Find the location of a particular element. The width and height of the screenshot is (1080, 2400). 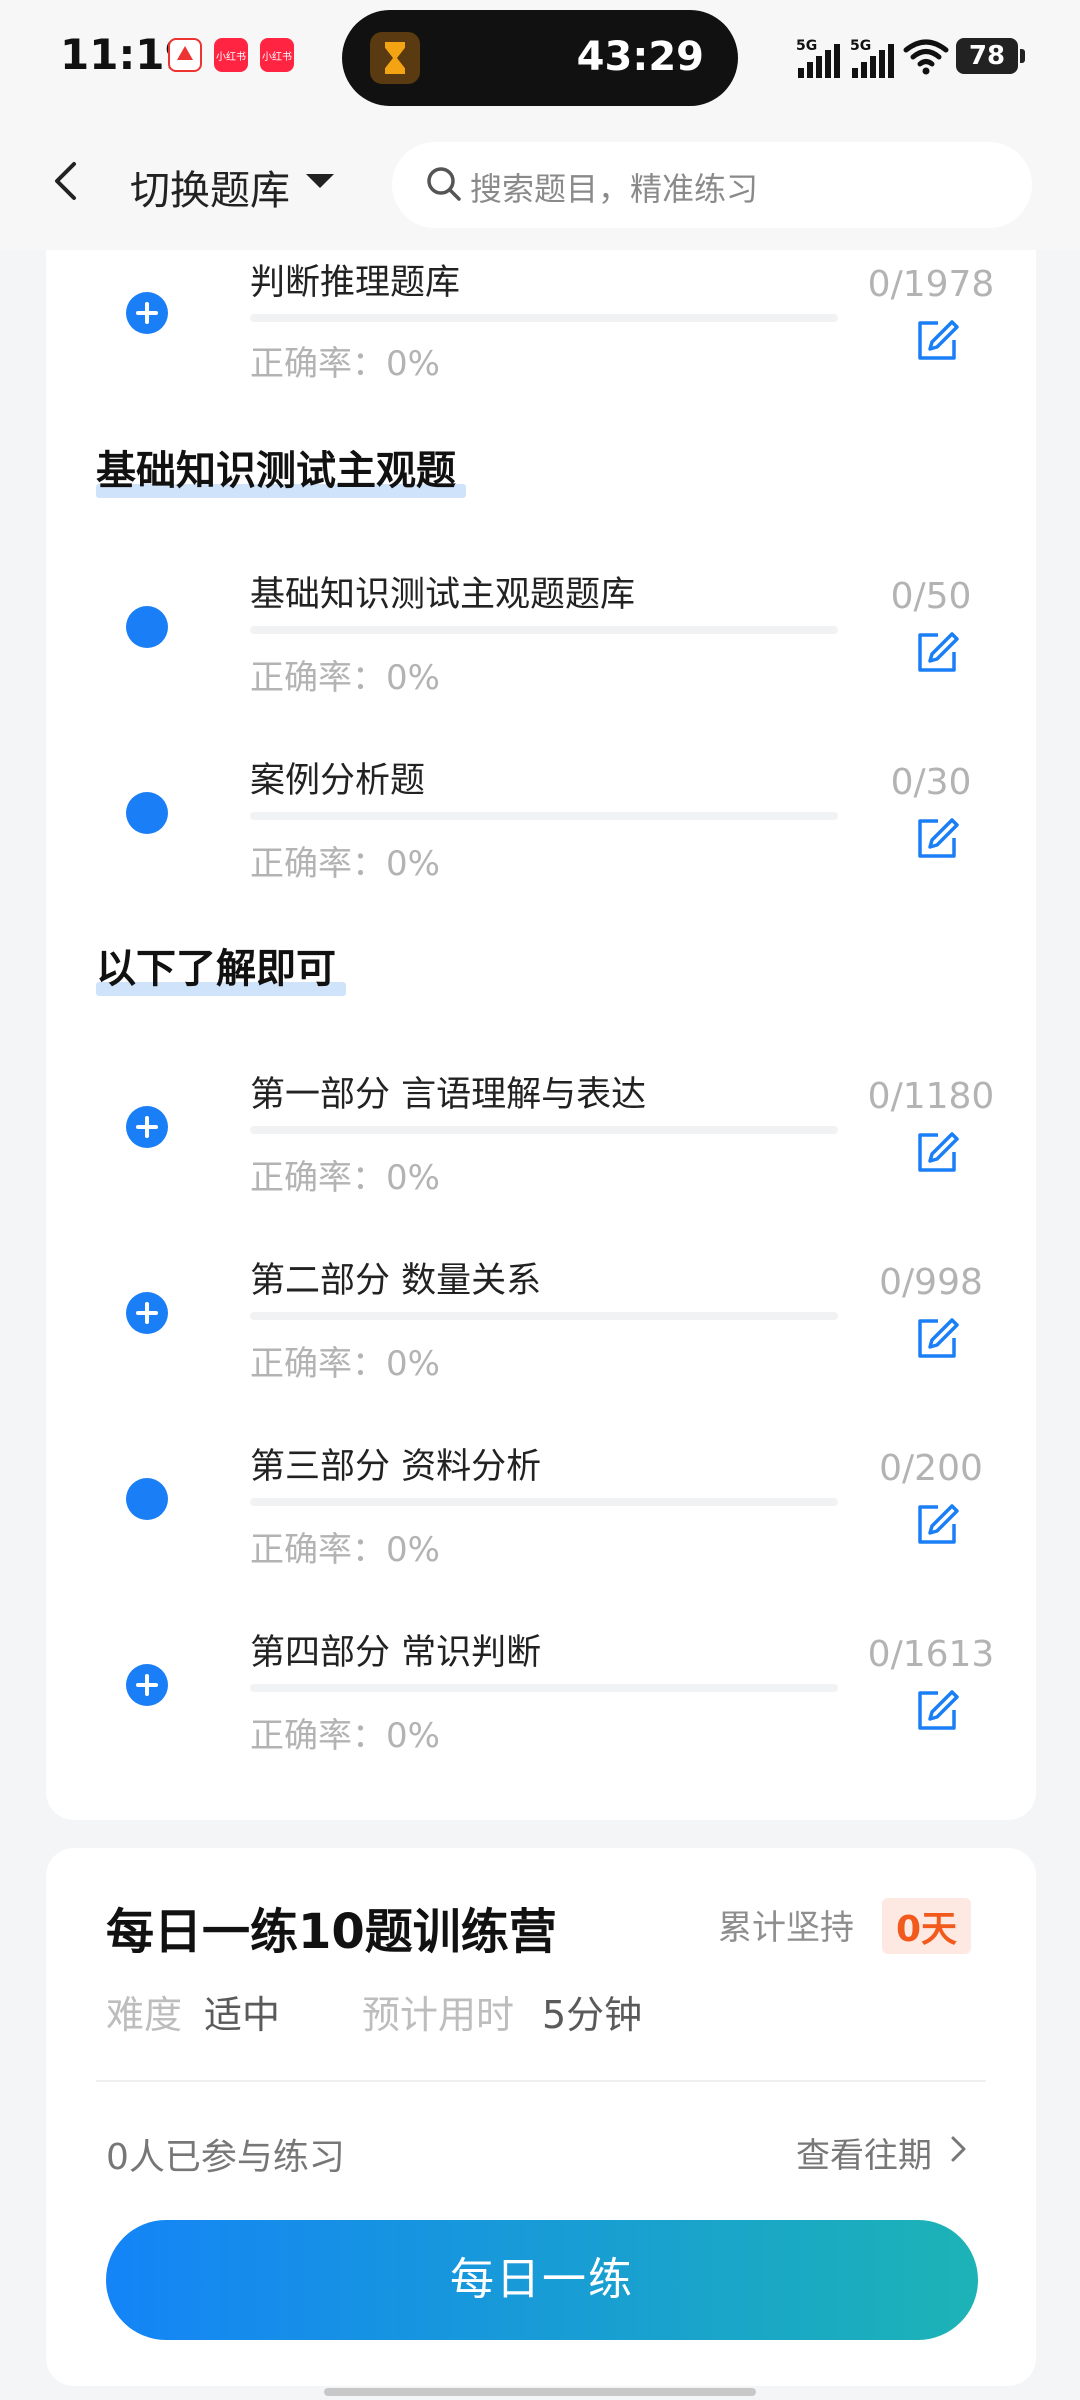

app-icon is located at coordinates (185, 55).